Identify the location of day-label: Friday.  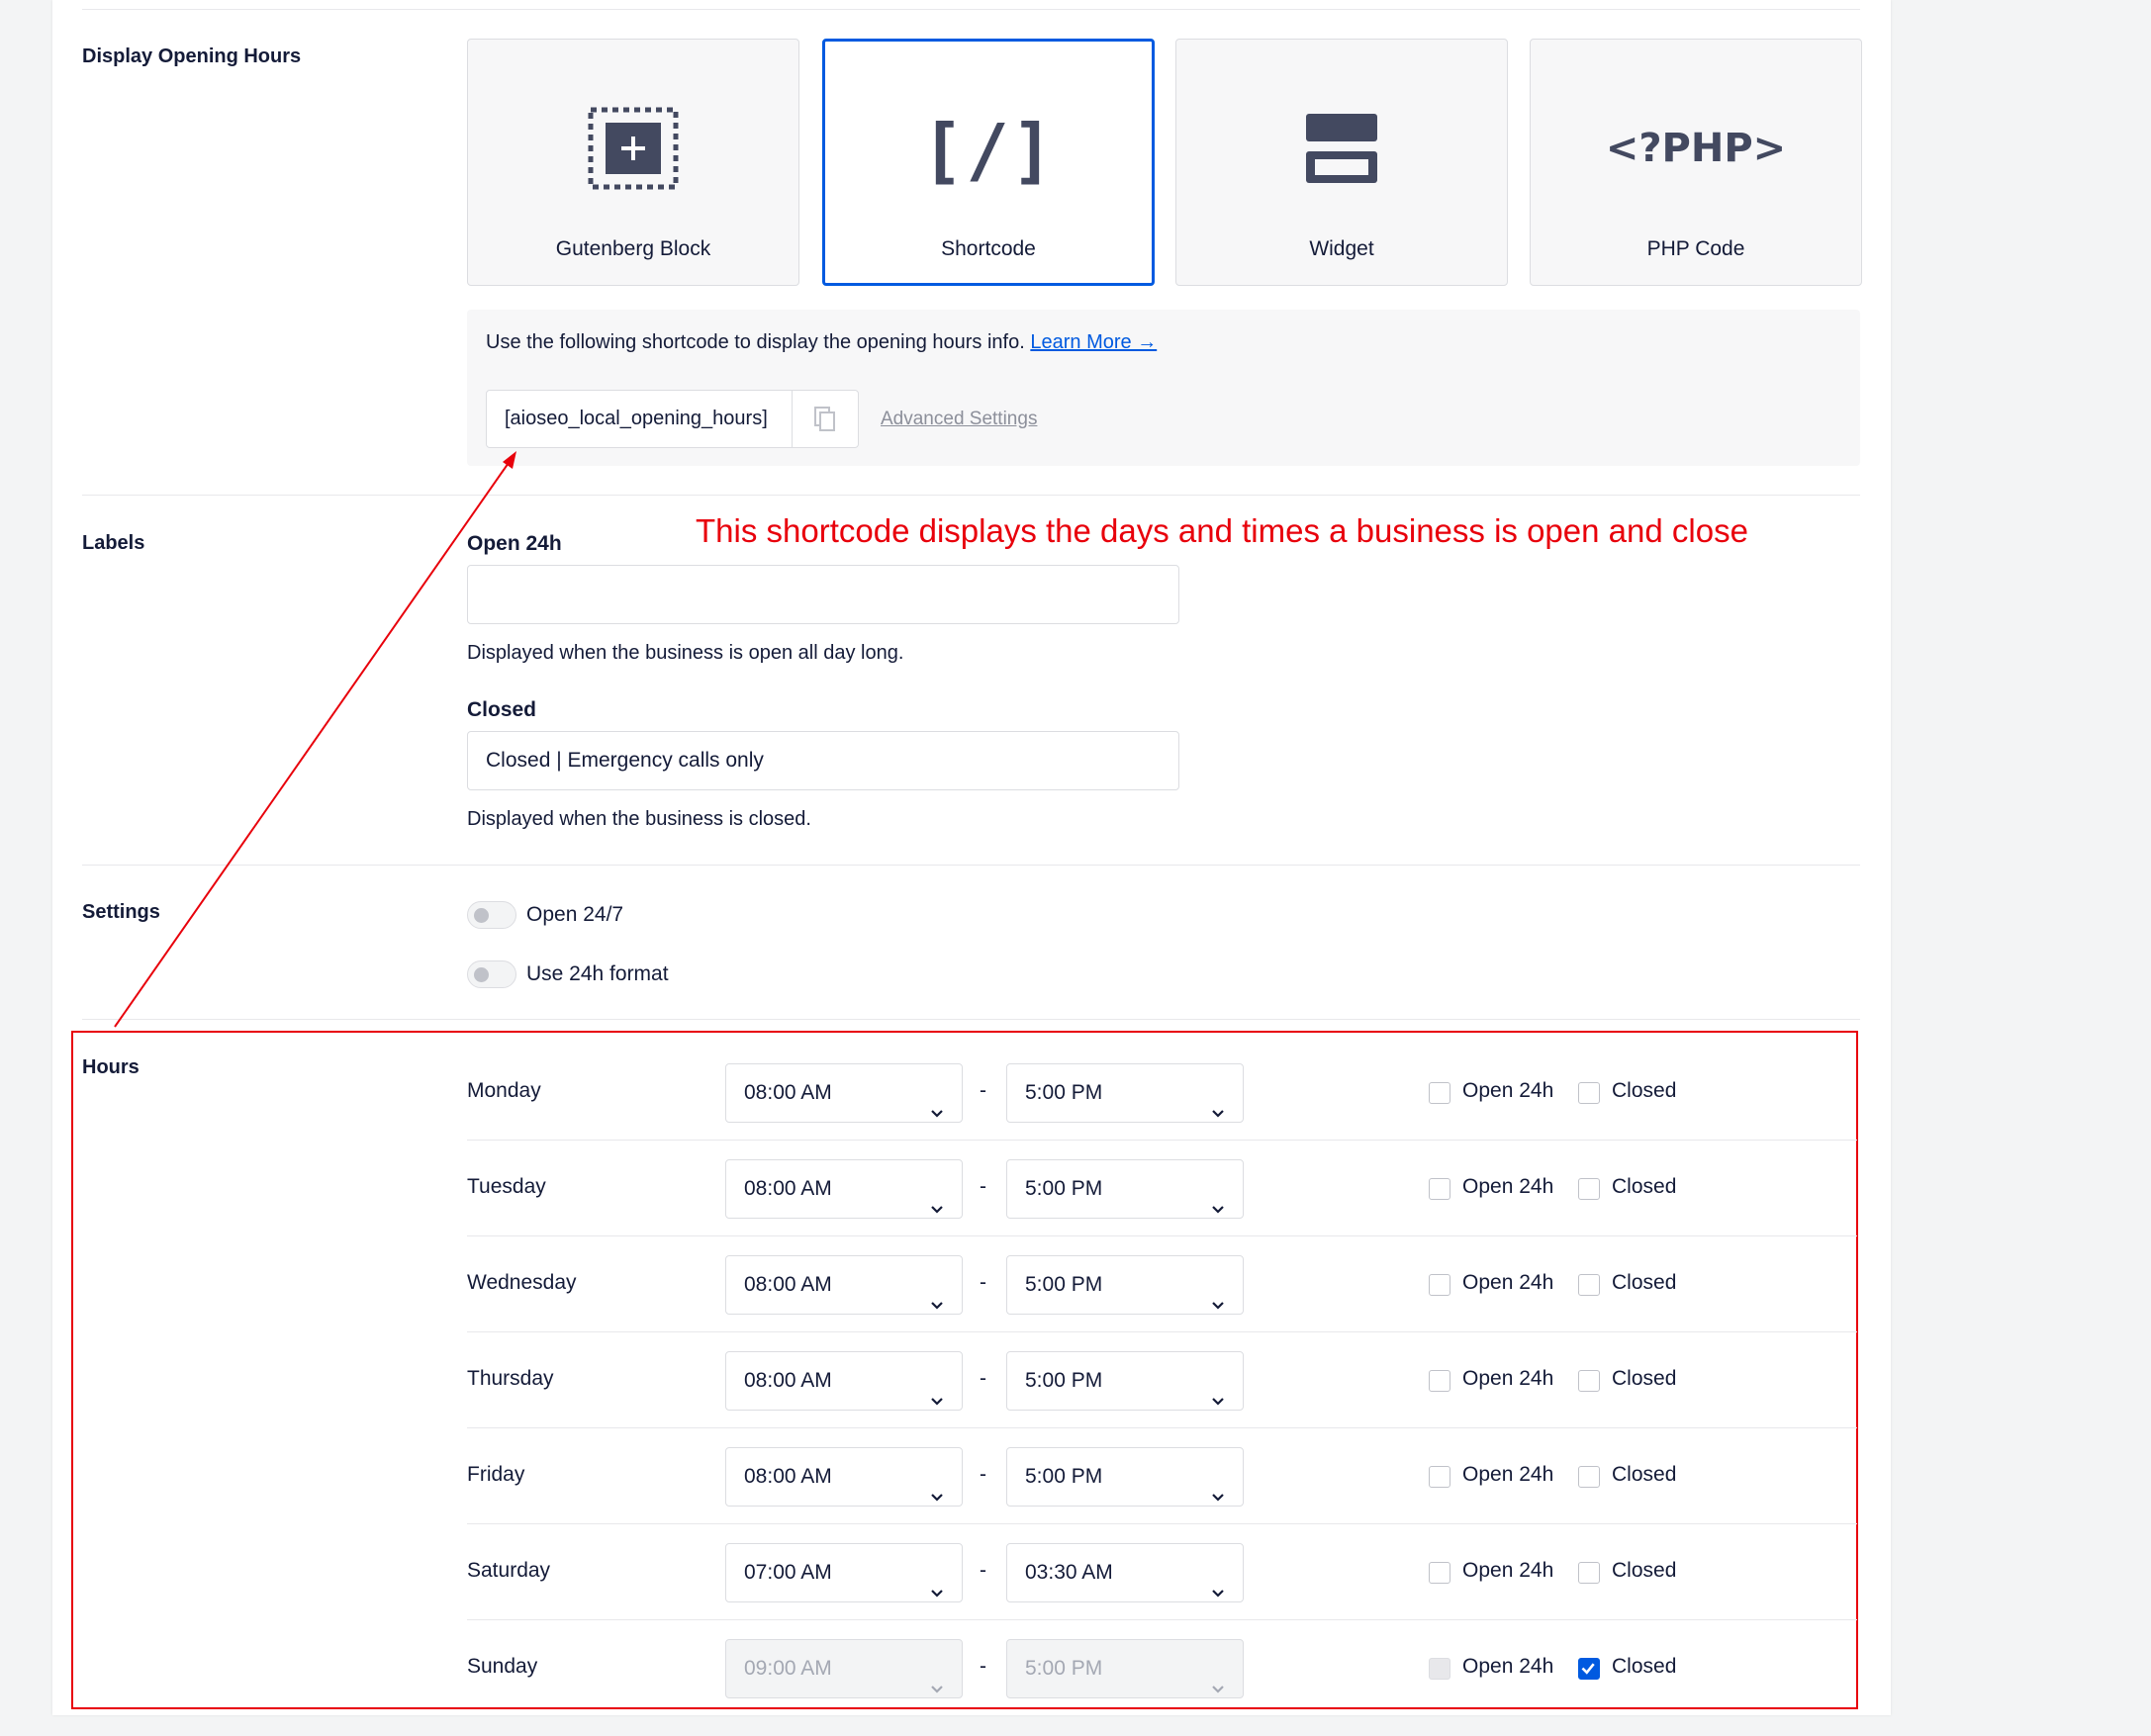
(496, 1474).